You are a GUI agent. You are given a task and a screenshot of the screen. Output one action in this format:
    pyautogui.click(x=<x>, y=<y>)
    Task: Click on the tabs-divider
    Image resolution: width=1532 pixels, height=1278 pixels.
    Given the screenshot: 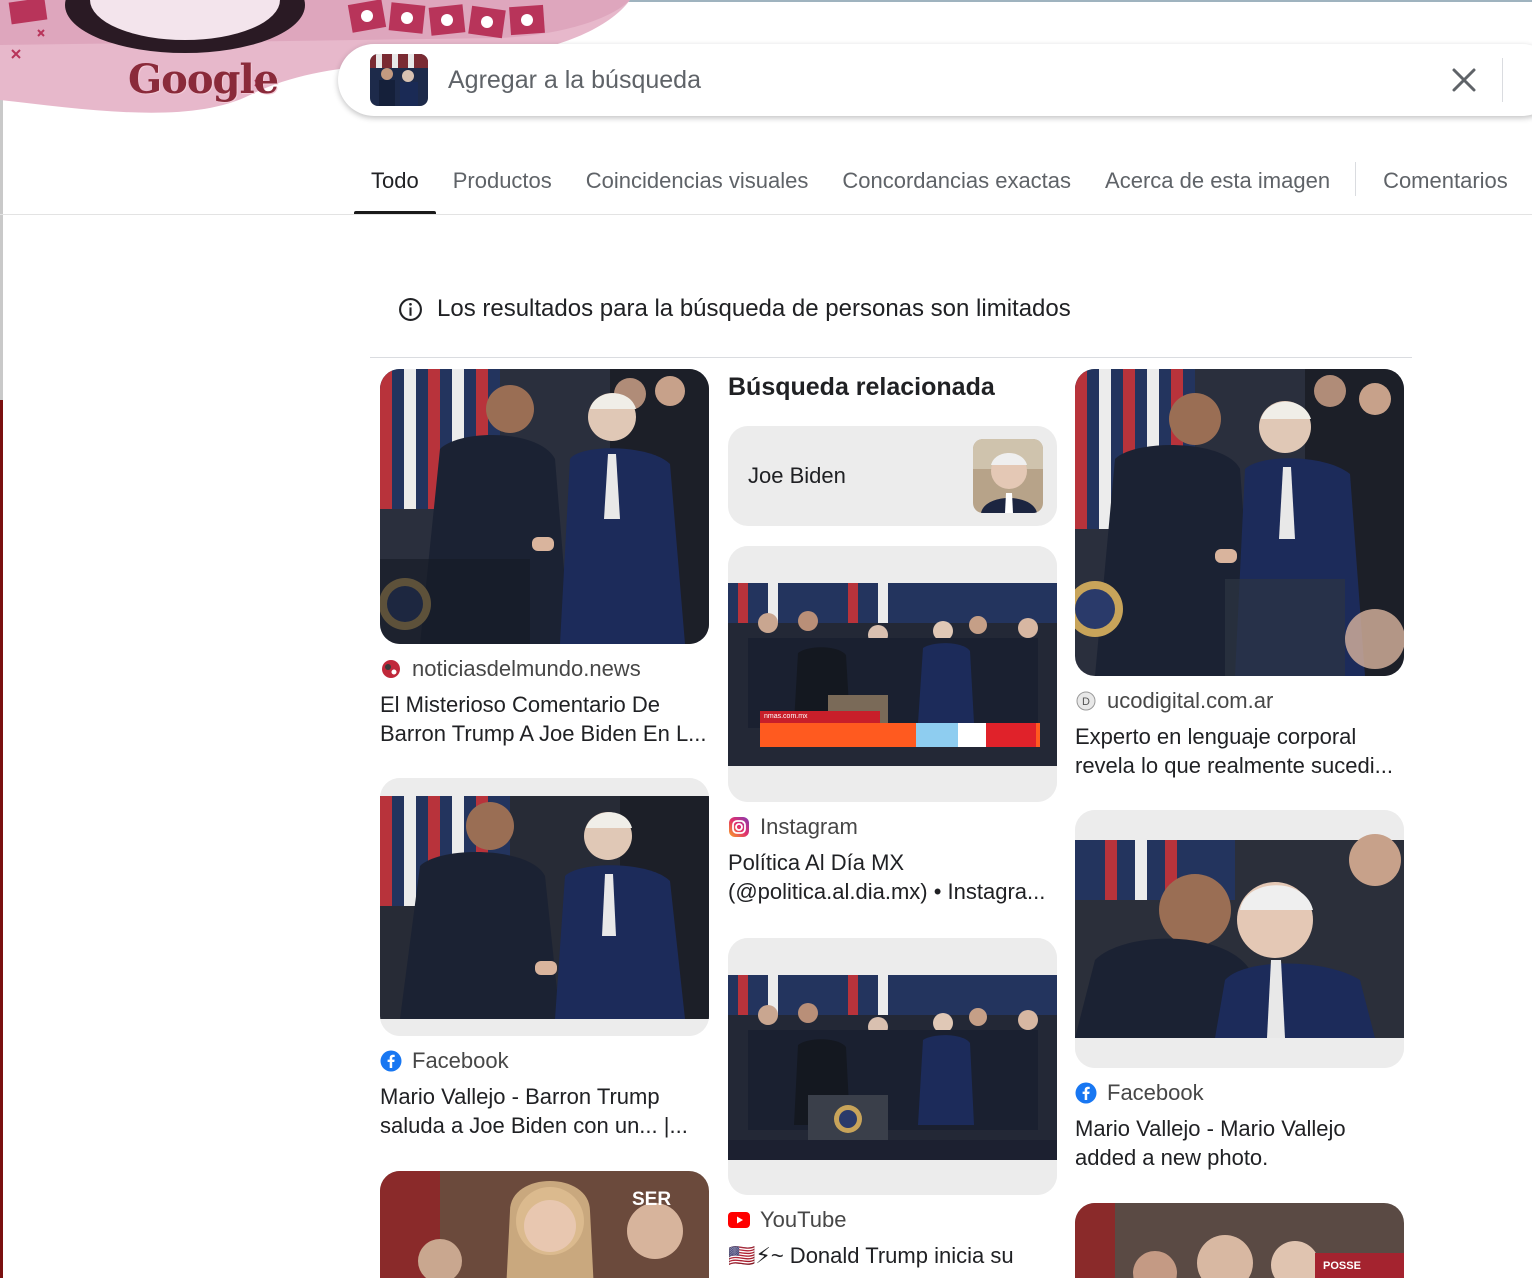 What is the action you would take?
    pyautogui.click(x=766, y=214)
    